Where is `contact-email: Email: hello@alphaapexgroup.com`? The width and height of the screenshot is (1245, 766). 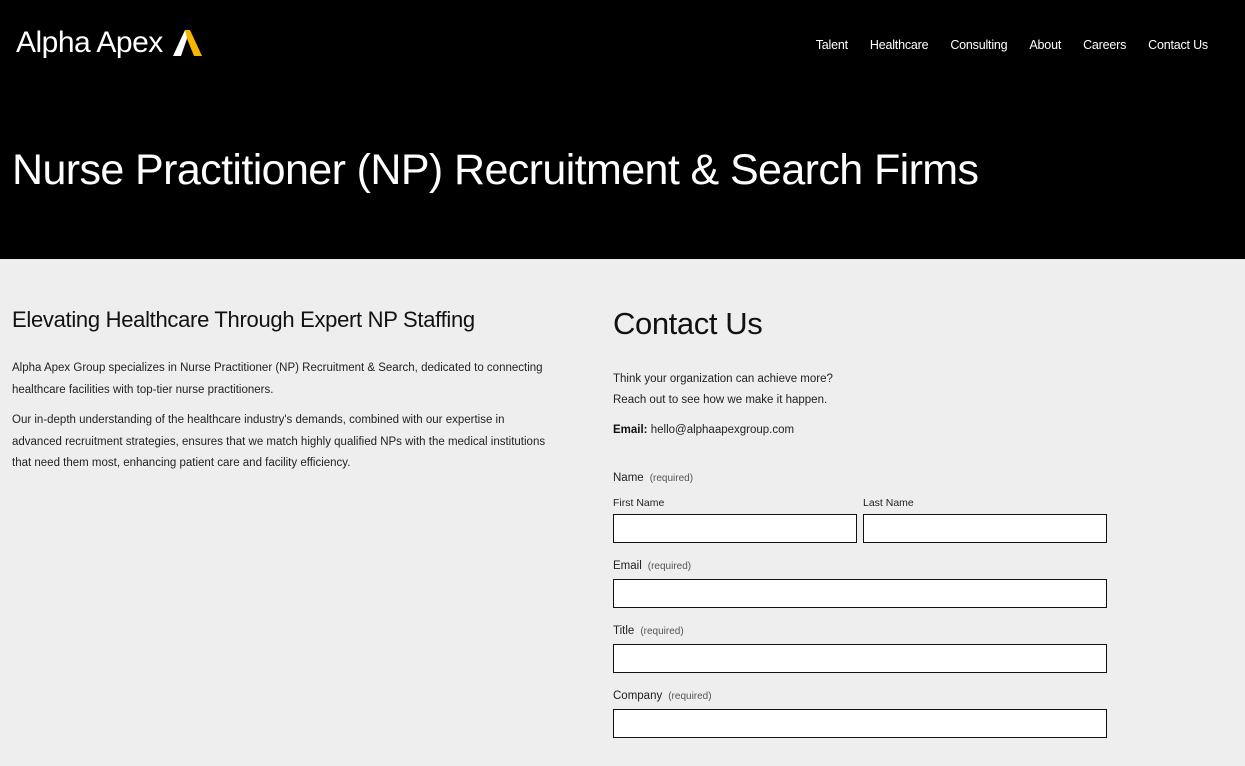
contact-email: Email: hello@alphaapexgroup.com is located at coordinates (860, 430).